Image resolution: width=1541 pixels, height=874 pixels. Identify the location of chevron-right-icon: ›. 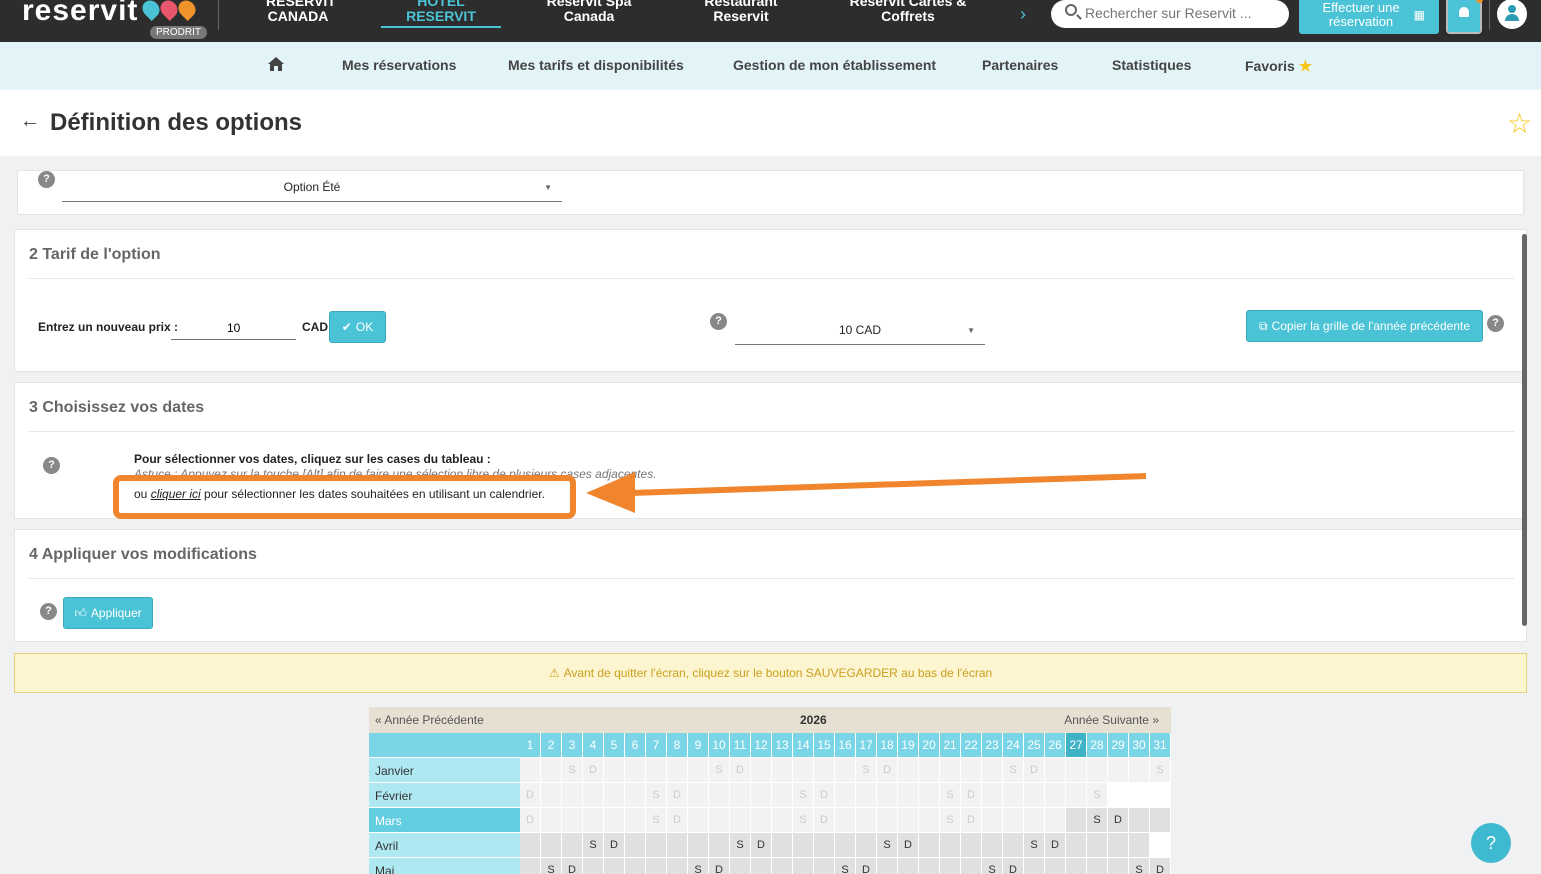
(1023, 14).